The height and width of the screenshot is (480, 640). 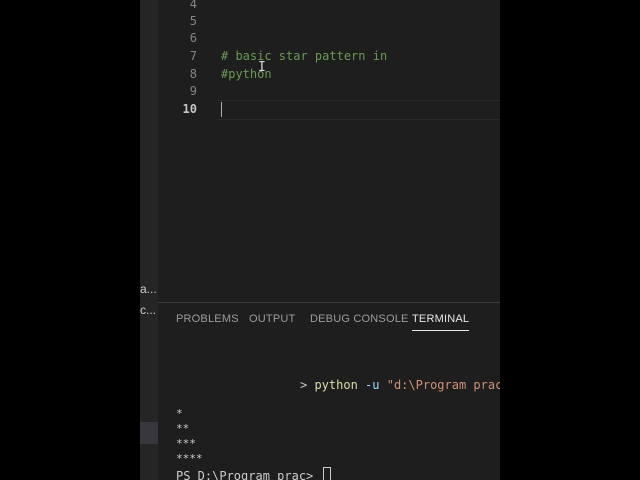 What do you see at coordinates (183, 428) in the screenshot?
I see `terminal-output-line: **` at bounding box center [183, 428].